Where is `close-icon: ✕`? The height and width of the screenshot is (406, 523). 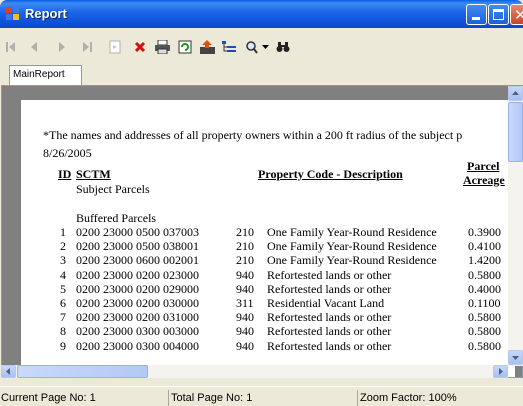 close-icon: ✕ is located at coordinates (518, 15).